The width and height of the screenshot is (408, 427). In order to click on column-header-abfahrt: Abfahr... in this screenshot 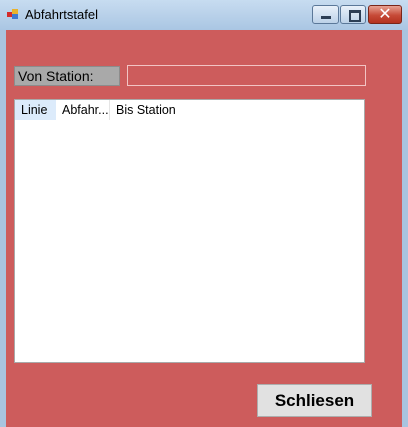, I will do `click(83, 110)`.